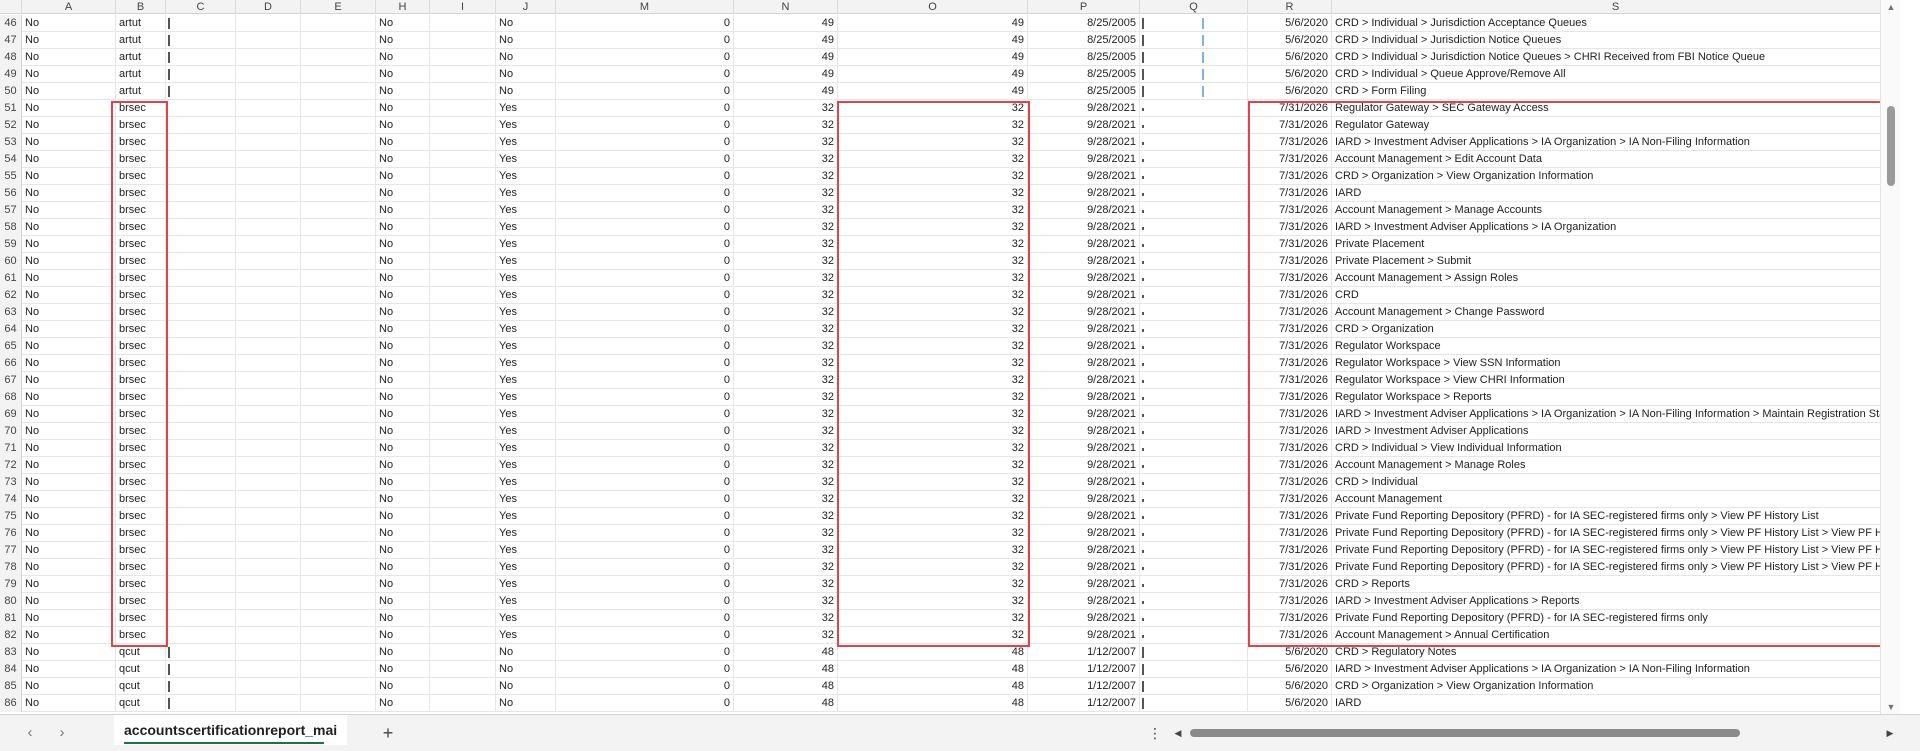 The height and width of the screenshot is (751, 1920). What do you see at coordinates (268, 7) in the screenshot?
I see `column-header-d: D` at bounding box center [268, 7].